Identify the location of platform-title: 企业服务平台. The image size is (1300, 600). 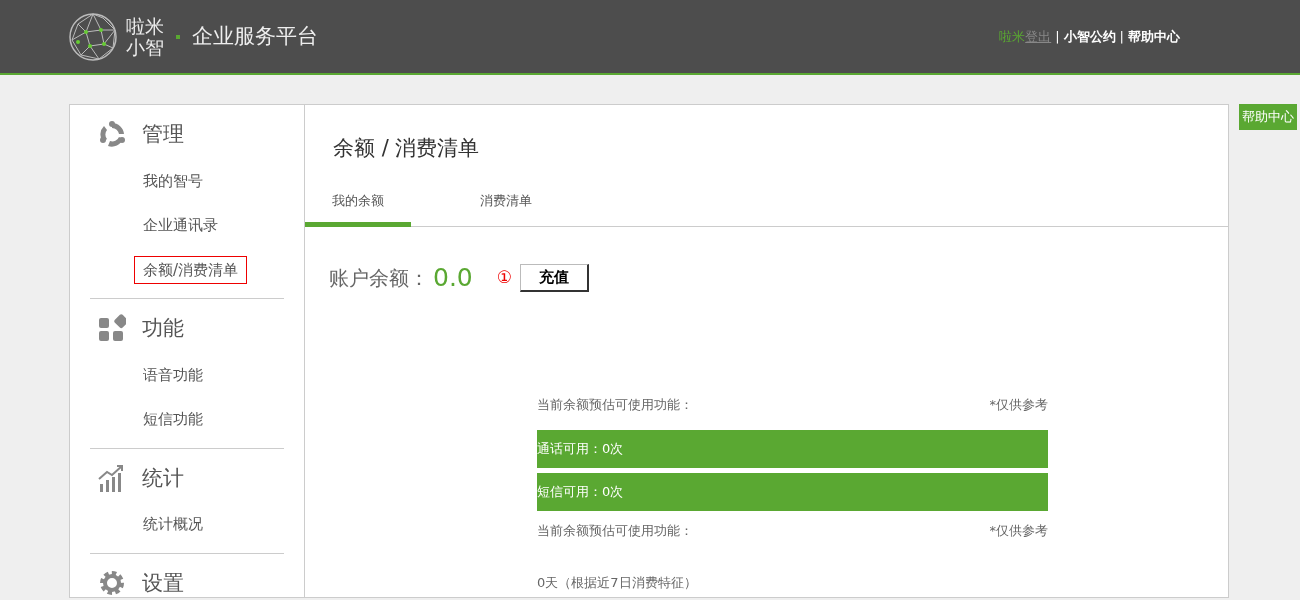
(255, 36).